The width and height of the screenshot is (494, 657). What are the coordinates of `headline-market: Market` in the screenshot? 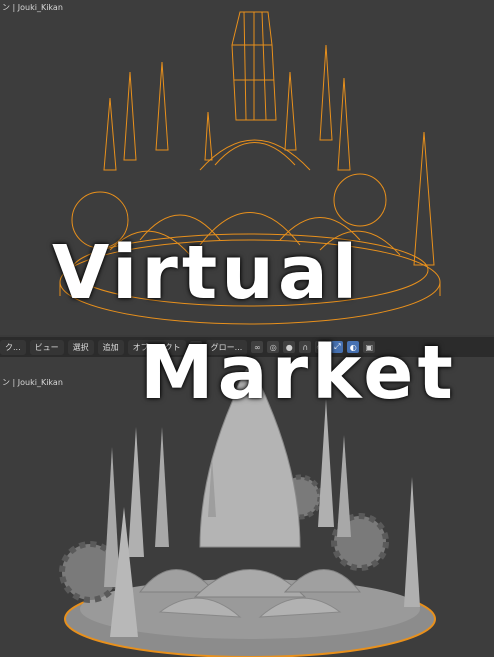 It's located at (298, 373).